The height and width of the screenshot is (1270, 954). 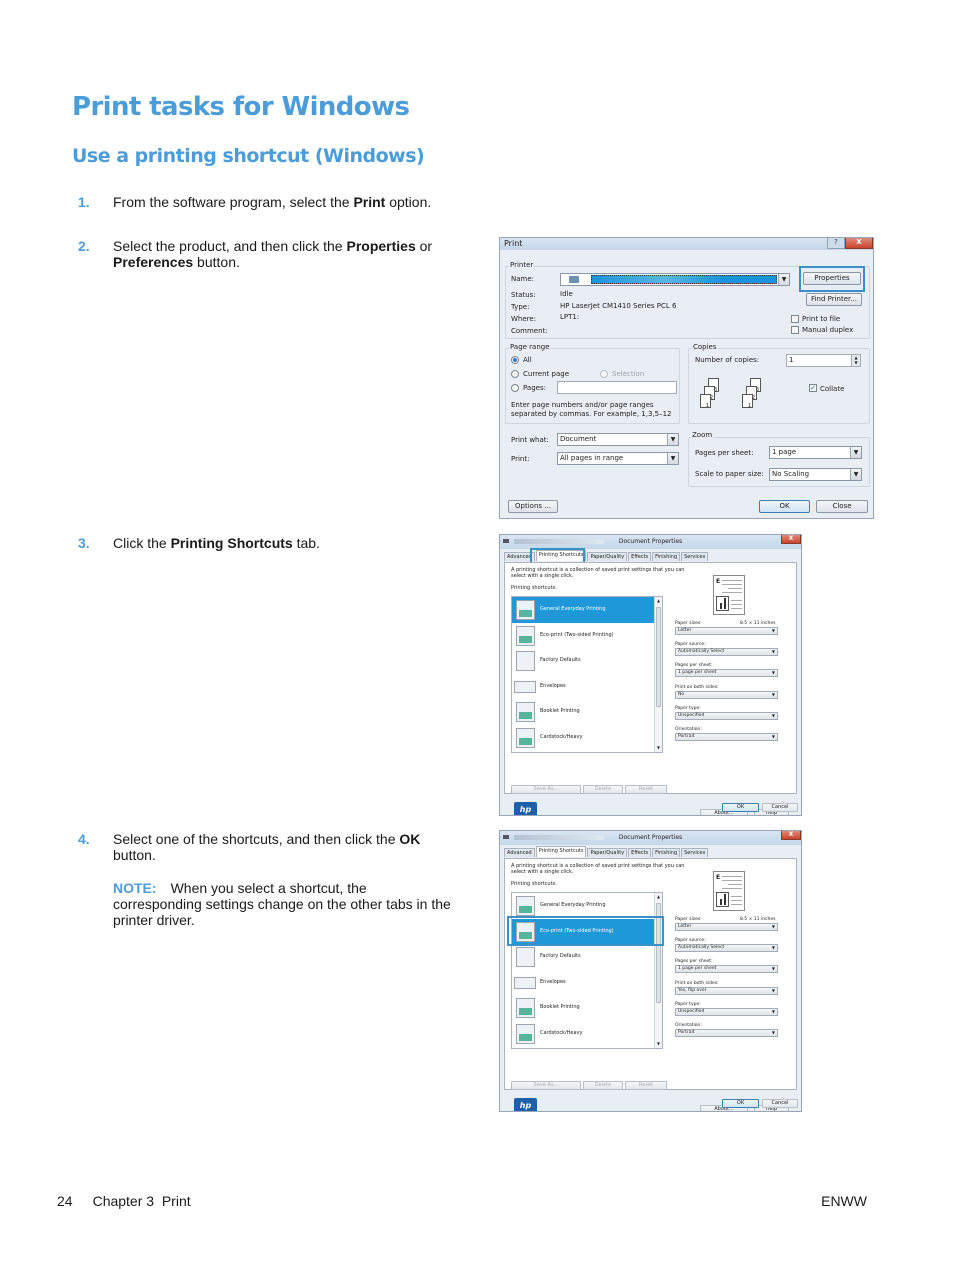 What do you see at coordinates (561, 1032) in the screenshot?
I see `shortcut-label: Cardstock/Heavy` at bounding box center [561, 1032].